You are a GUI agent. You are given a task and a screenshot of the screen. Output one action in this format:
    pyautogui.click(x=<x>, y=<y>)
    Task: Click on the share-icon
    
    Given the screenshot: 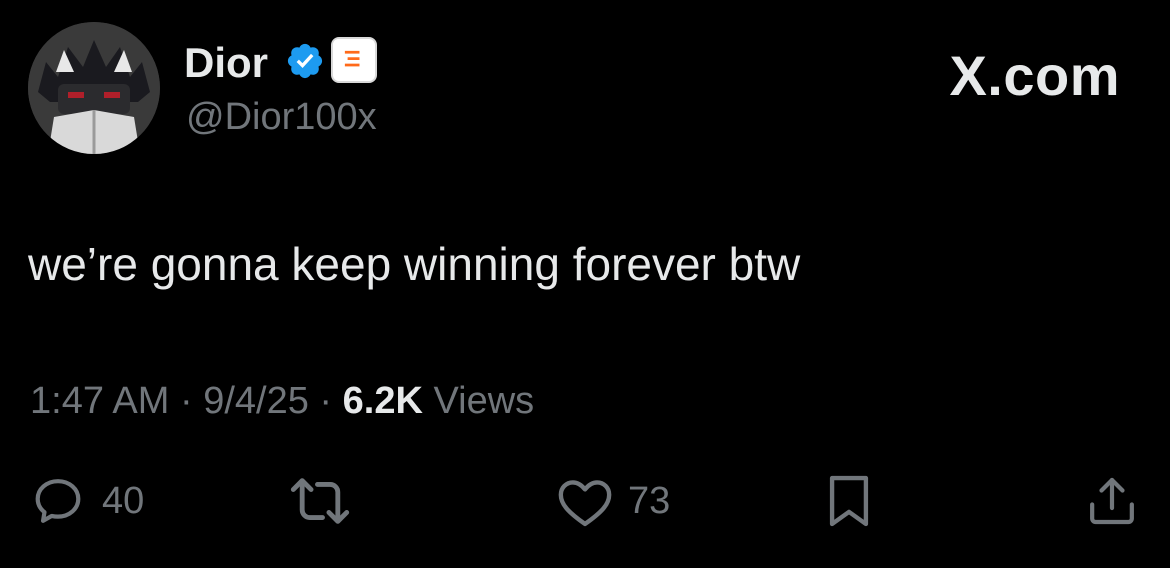 What is the action you would take?
    pyautogui.click(x=1112, y=501)
    